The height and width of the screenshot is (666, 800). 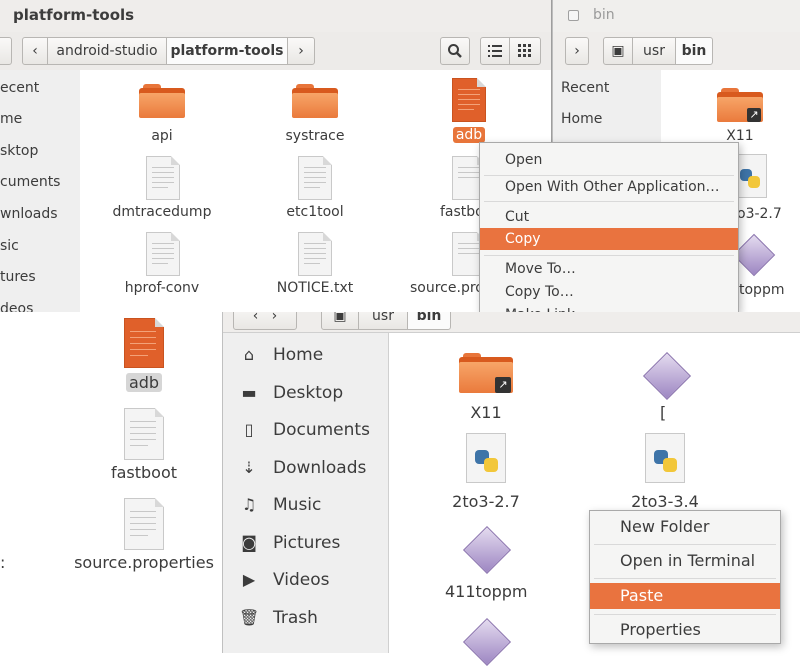 I want to click on window-title: platform-tools, so click(x=74, y=15).